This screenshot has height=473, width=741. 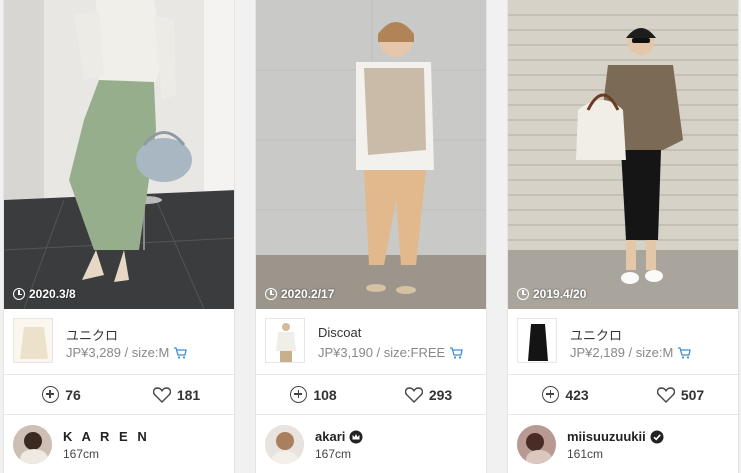 I want to click on like-button: 507, so click(x=680, y=394).